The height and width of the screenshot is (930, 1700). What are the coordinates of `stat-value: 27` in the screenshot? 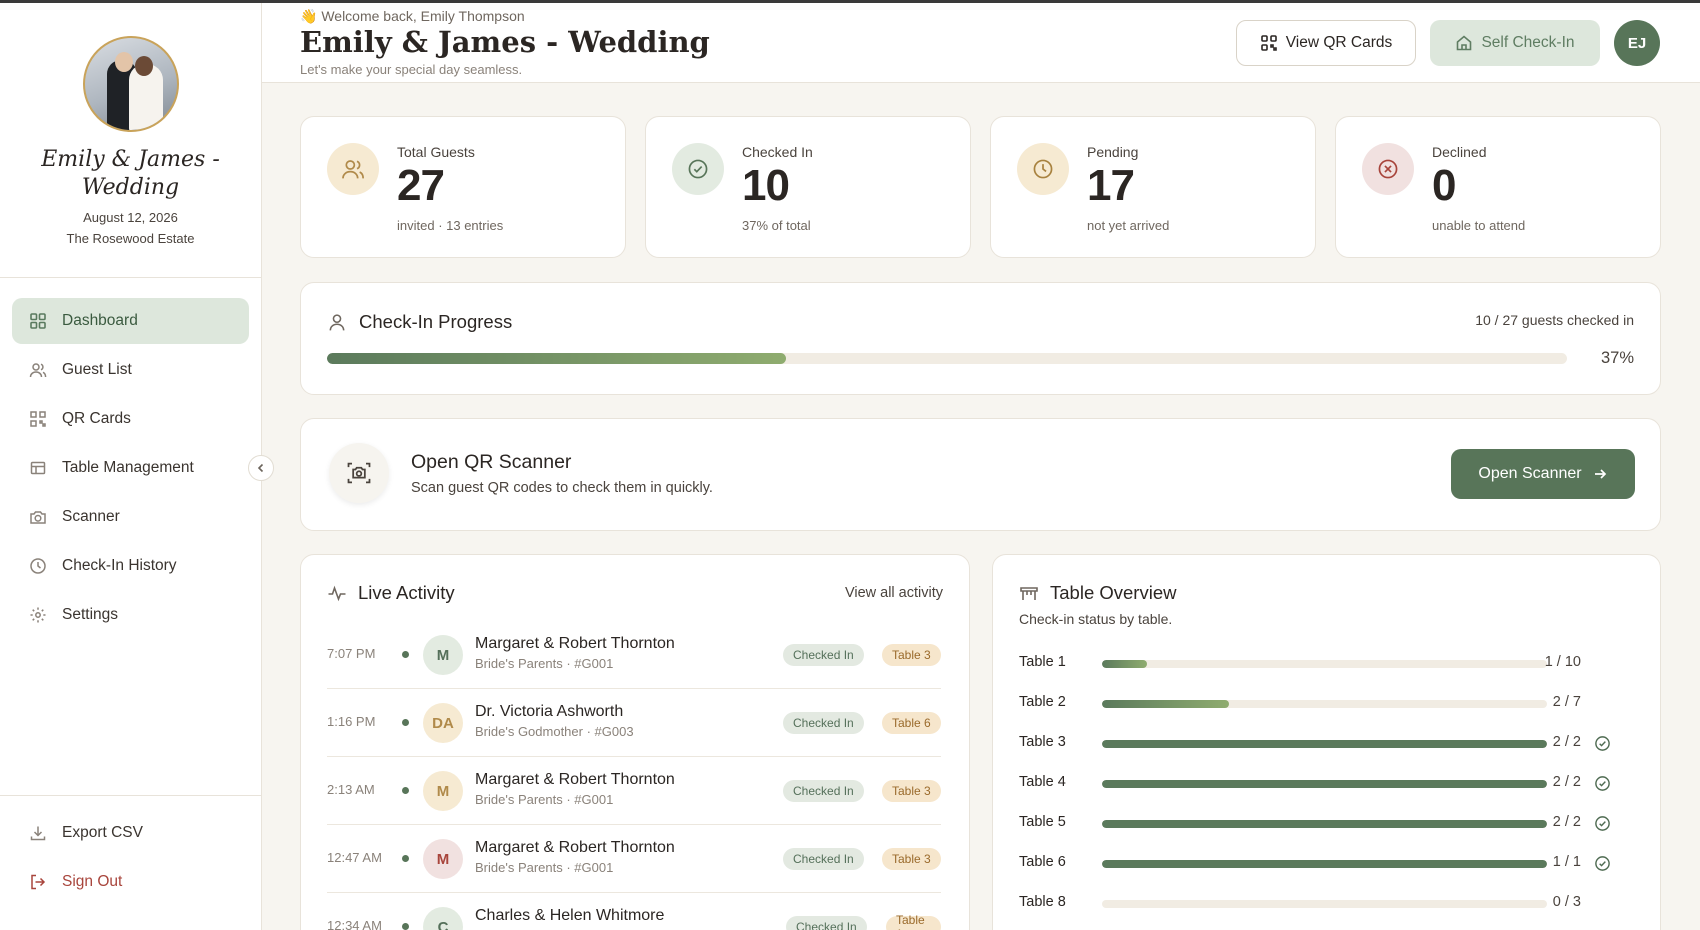 It's located at (421, 185).